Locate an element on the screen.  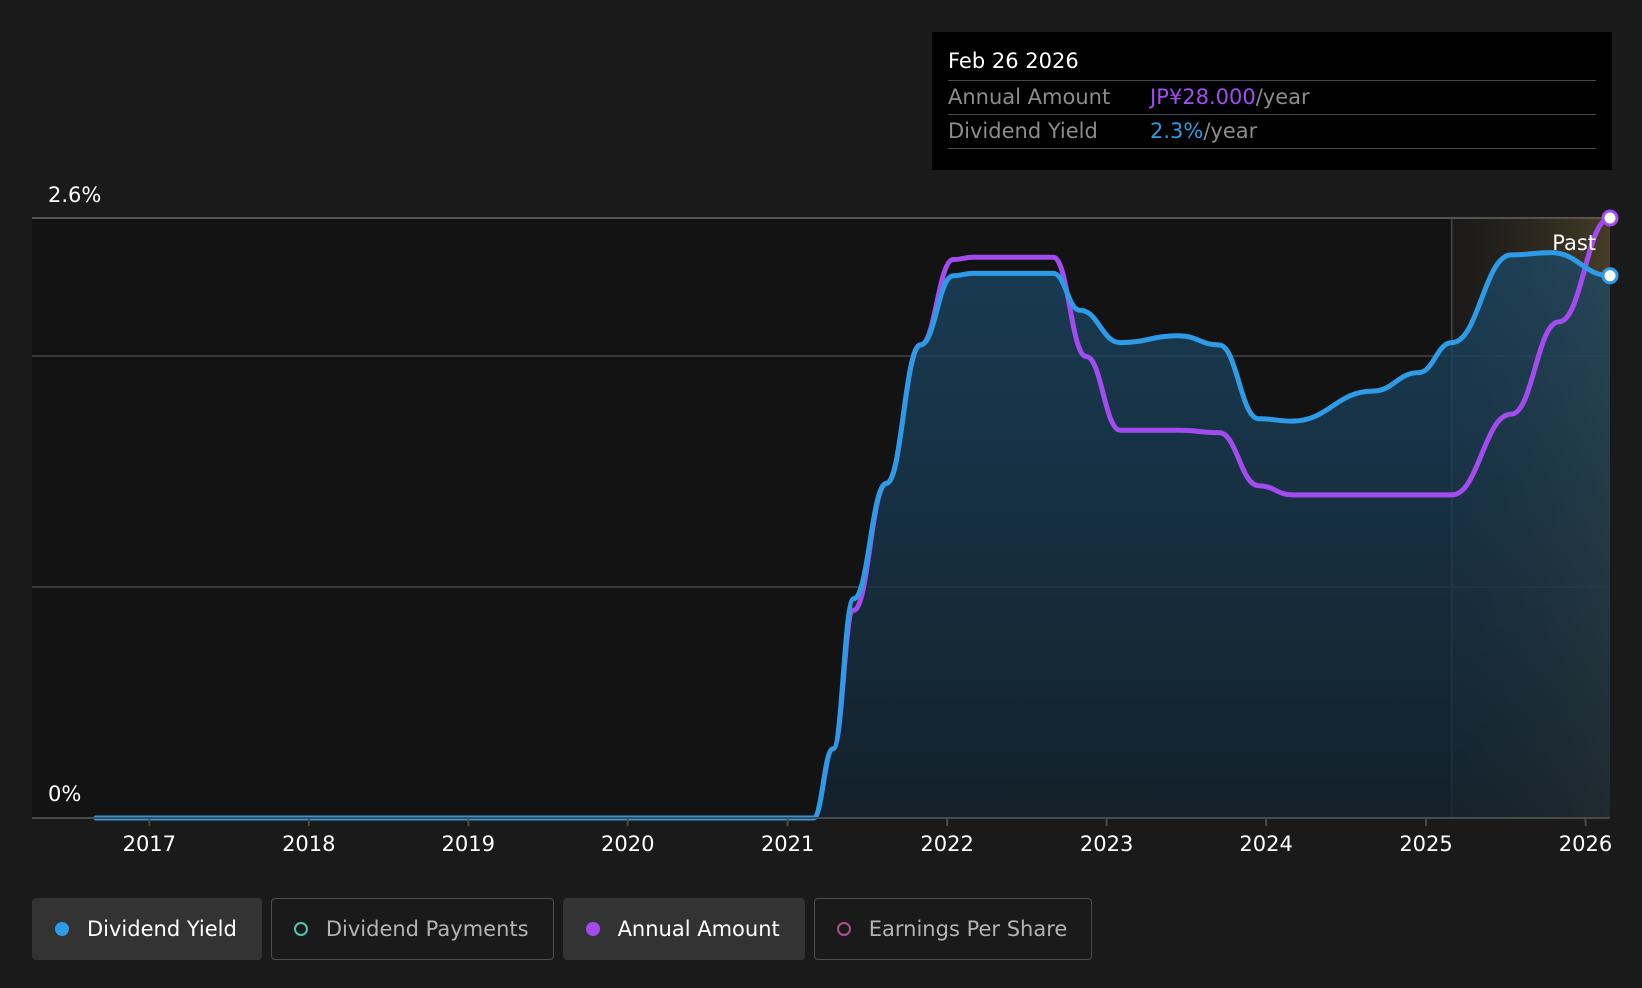
legend-item-dividend-payments: Dividend Payments is located at coordinates (412, 929).